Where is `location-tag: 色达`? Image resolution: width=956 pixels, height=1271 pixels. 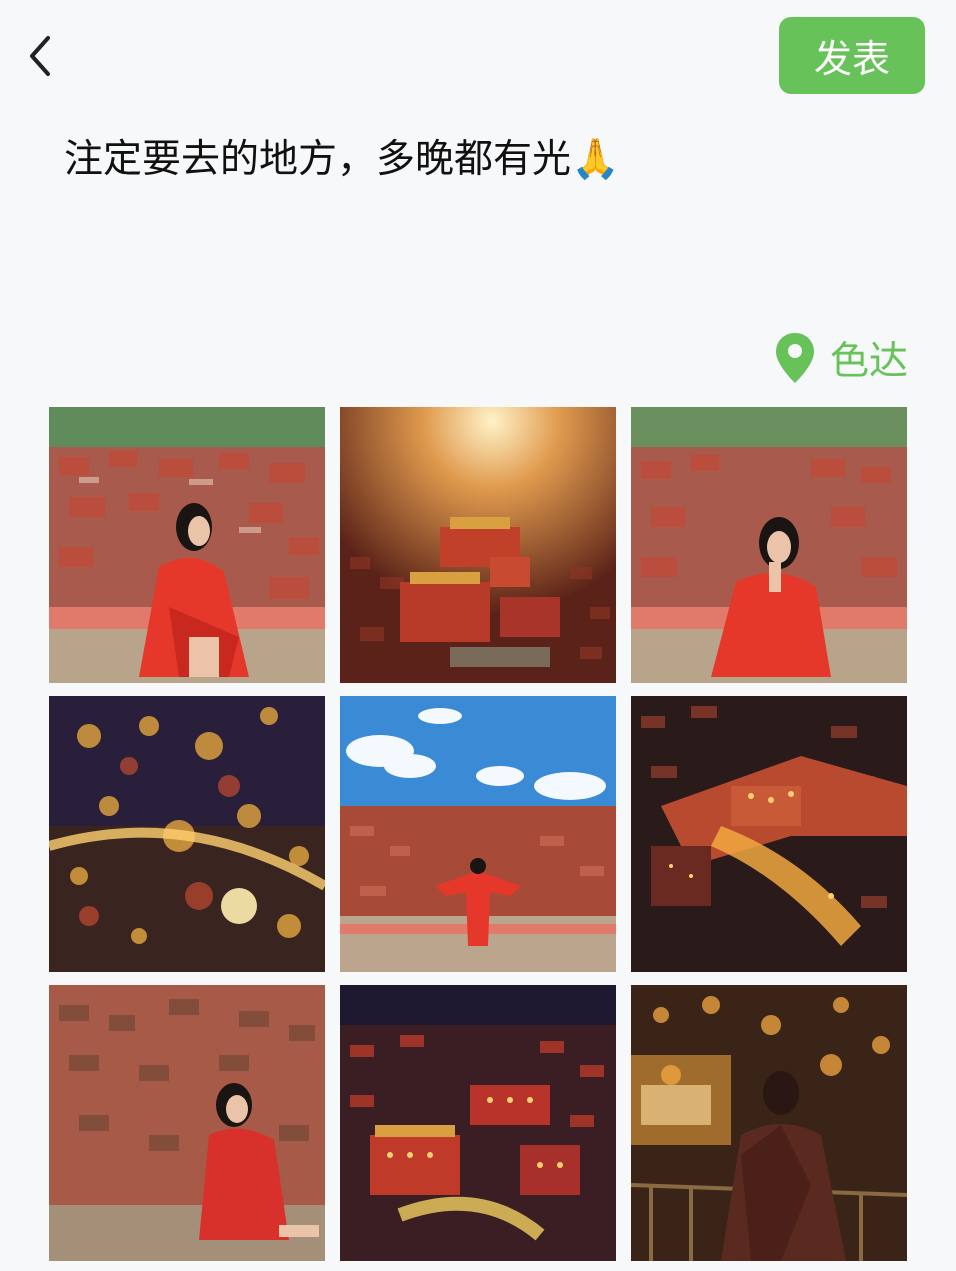
location-tag: 色达 is located at coordinates (841, 358).